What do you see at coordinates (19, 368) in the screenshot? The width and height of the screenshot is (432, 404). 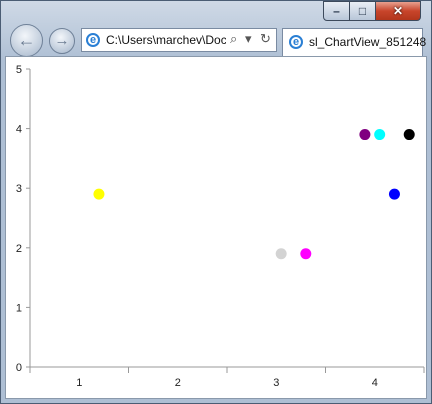 I see `y-tick-label: 0` at bounding box center [19, 368].